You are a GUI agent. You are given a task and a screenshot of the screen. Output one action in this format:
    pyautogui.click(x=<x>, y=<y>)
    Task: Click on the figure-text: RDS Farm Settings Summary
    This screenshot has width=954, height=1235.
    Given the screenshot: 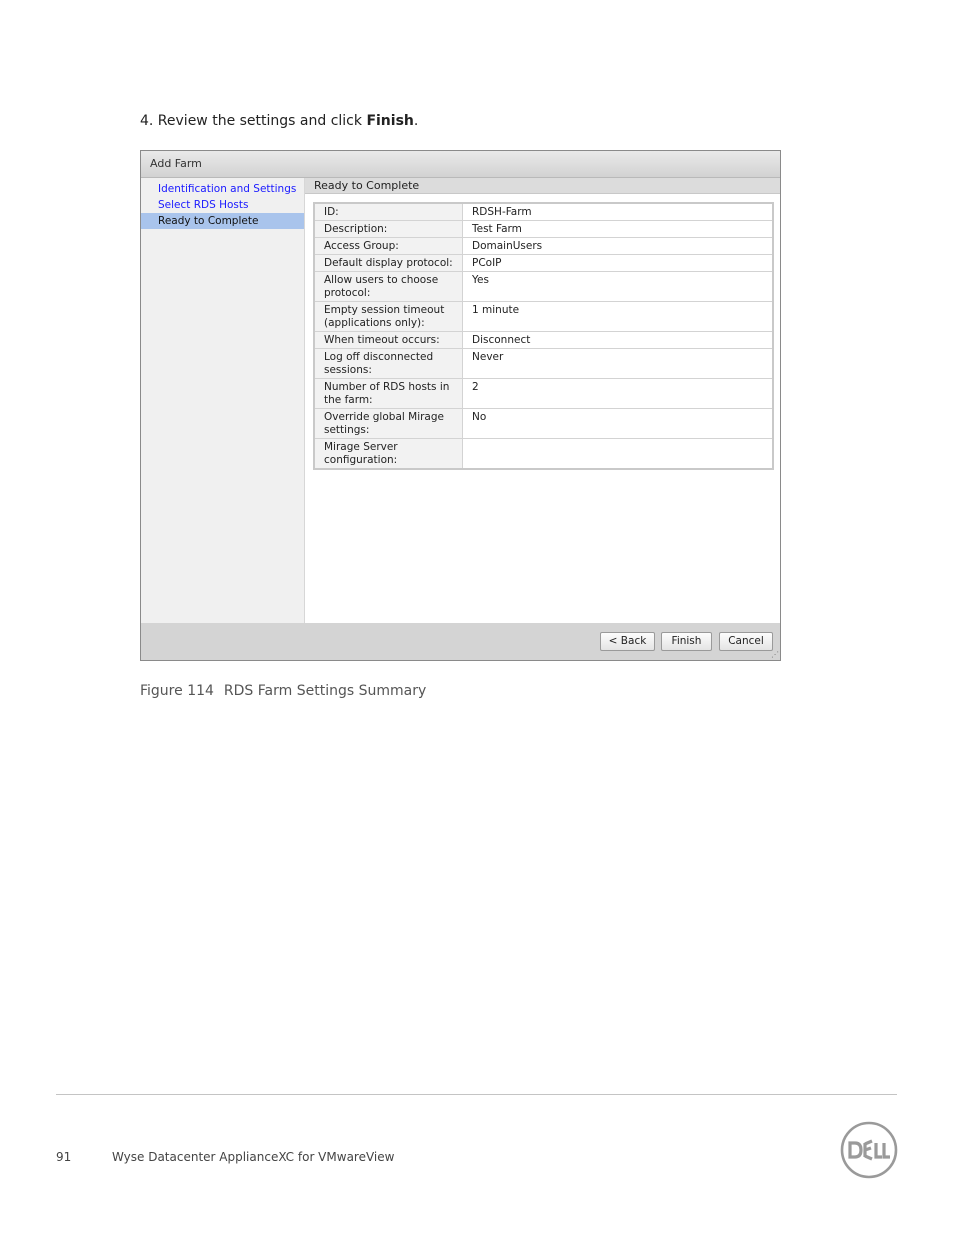 What is the action you would take?
    pyautogui.click(x=325, y=691)
    